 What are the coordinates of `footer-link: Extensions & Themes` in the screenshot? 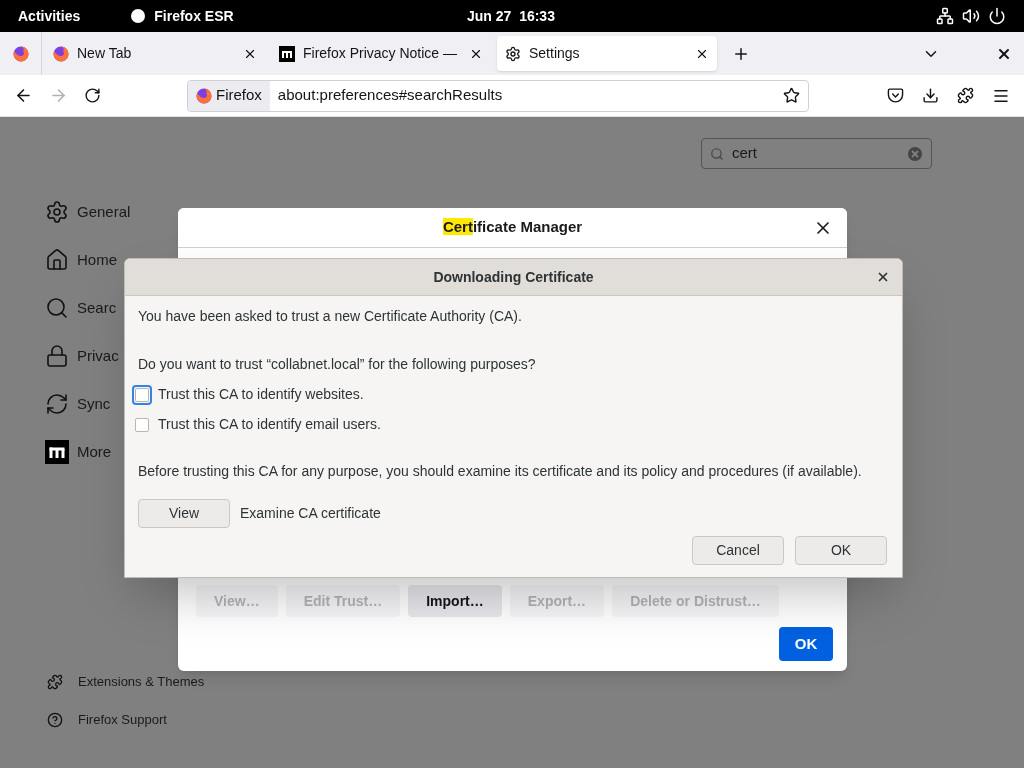 It's located at (141, 682).